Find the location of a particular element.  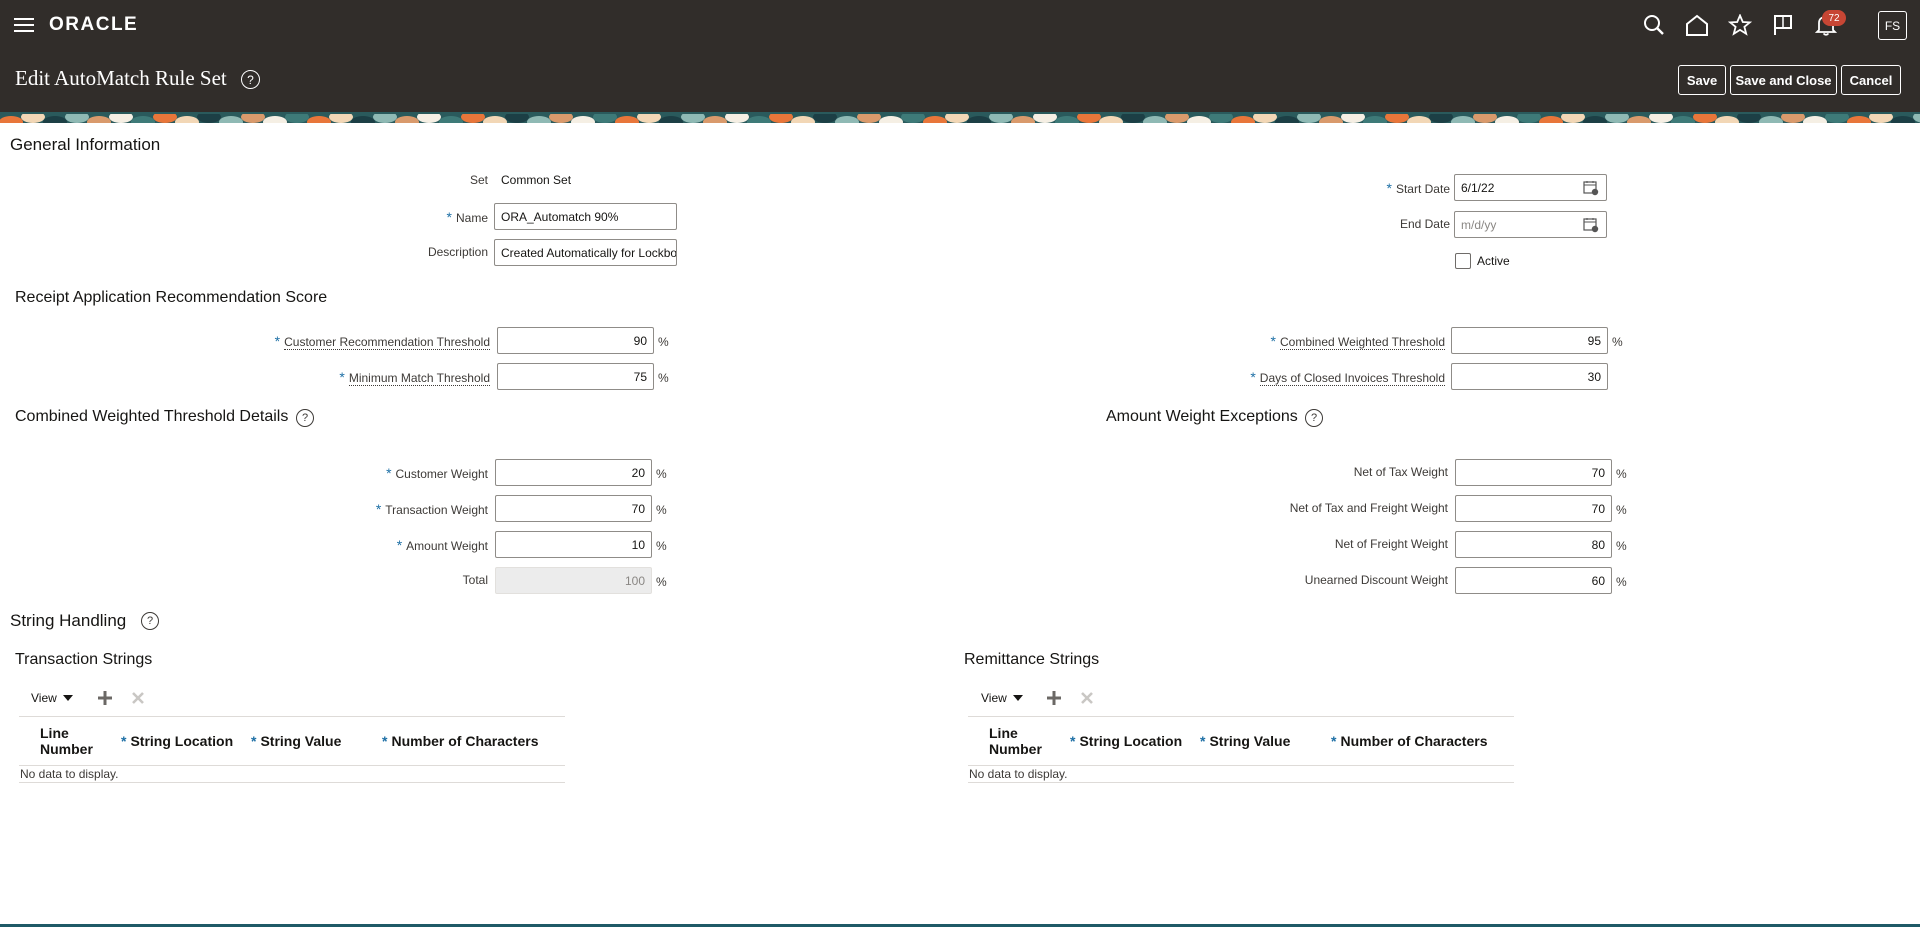

page-help-icon: ? is located at coordinates (250, 79).